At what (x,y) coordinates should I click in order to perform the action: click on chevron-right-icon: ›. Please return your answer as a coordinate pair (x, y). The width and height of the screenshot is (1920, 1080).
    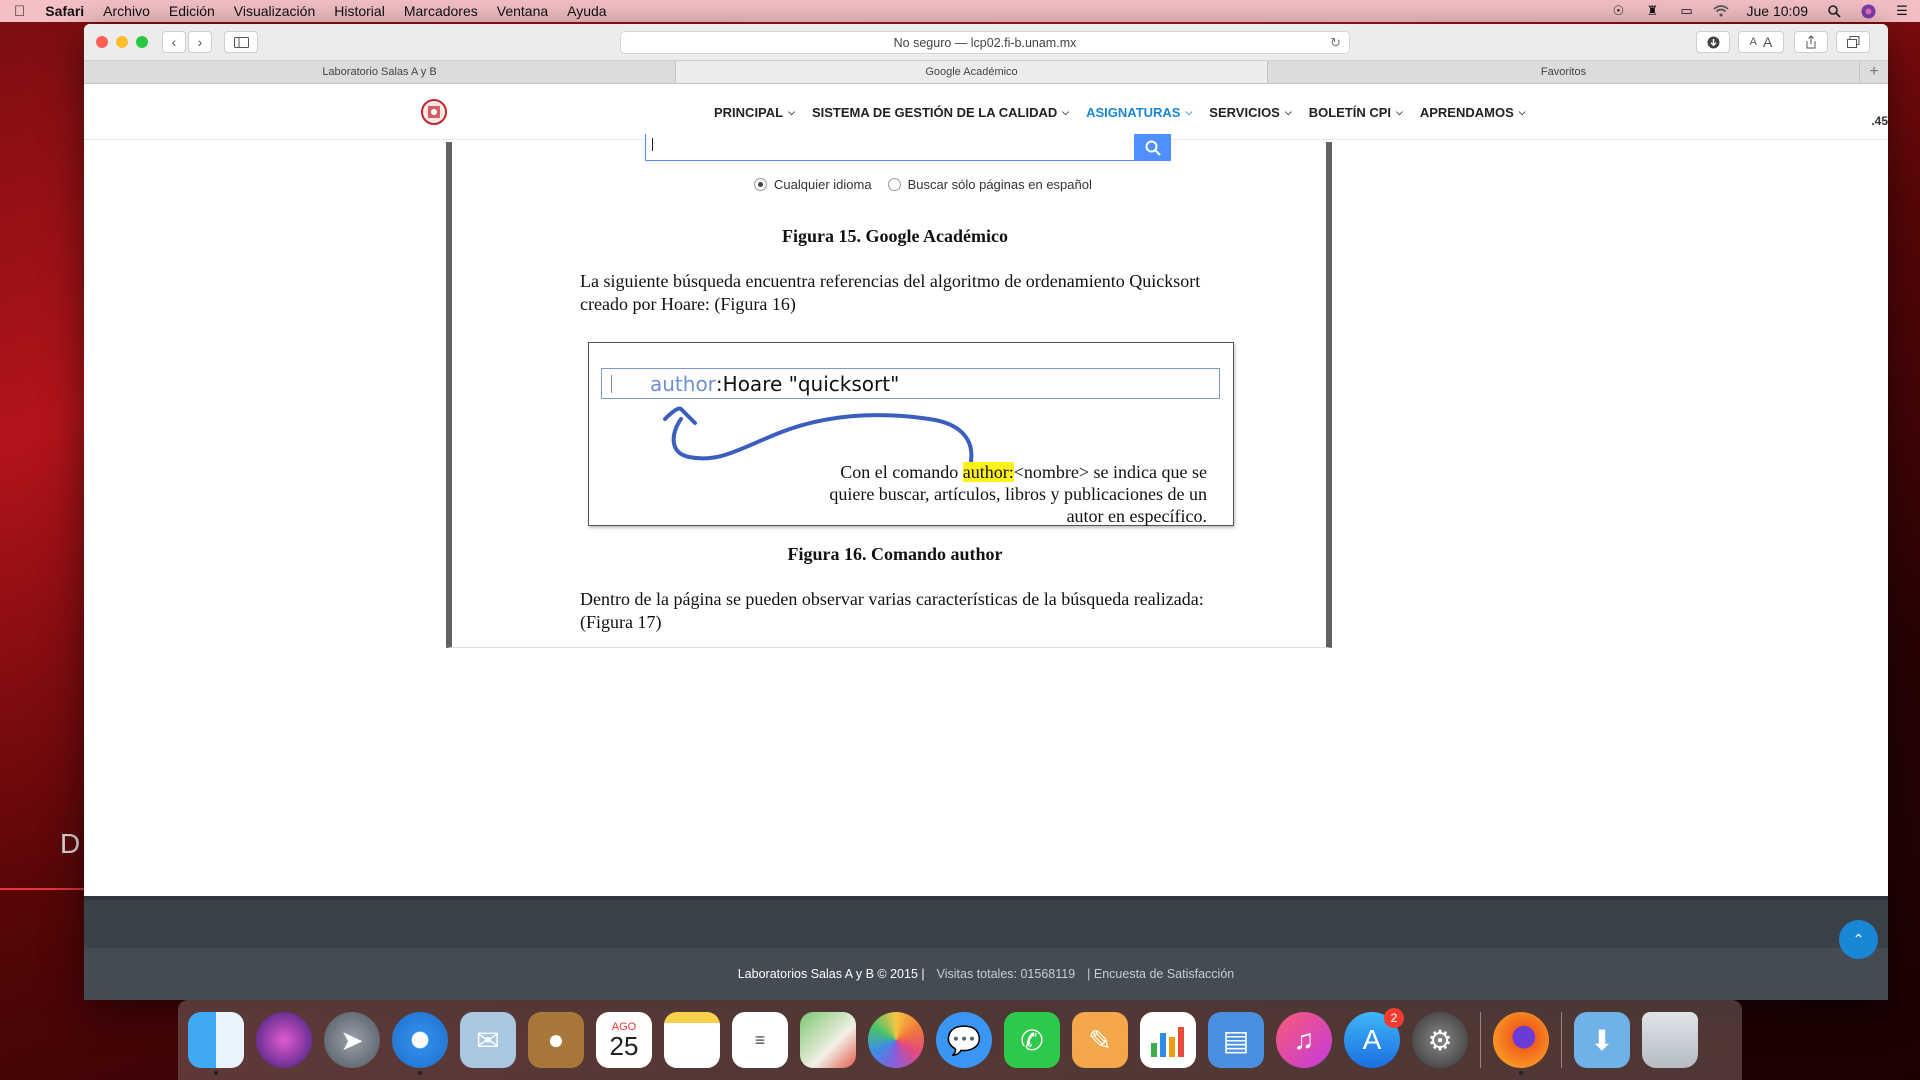
    Looking at the image, I should click on (200, 42).